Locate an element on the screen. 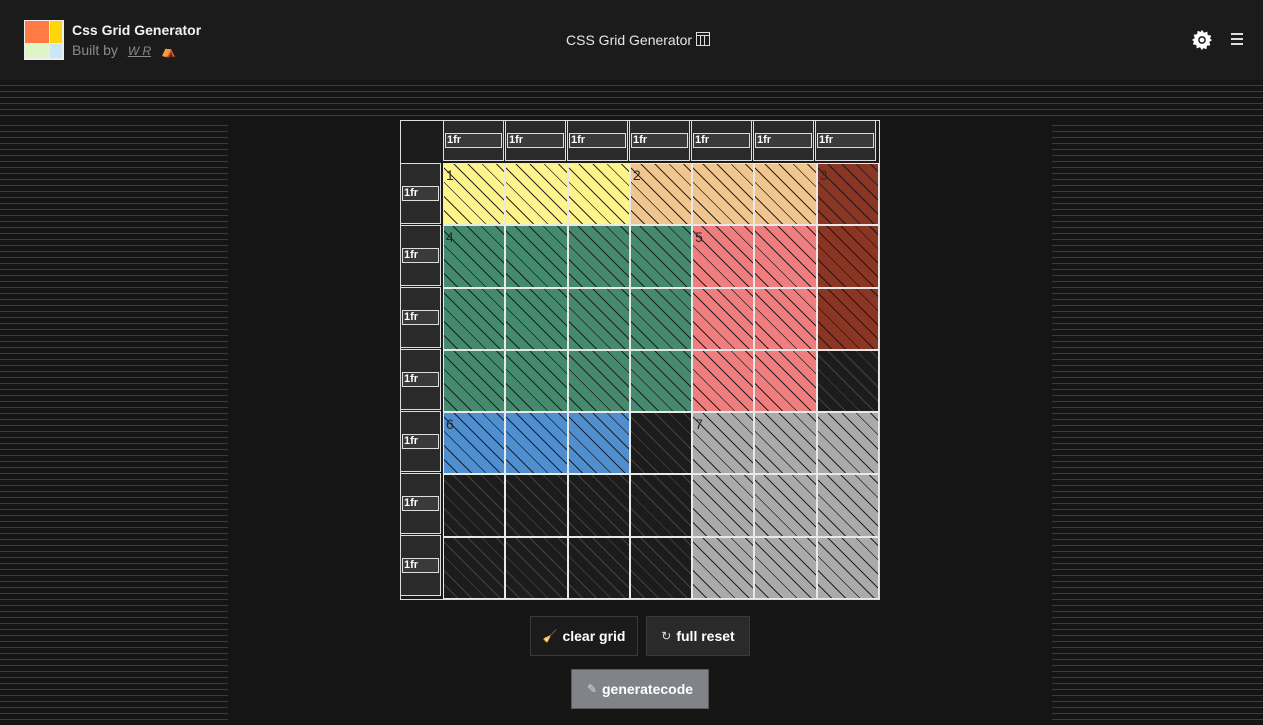  built-by: Built by W R ⛺ is located at coordinates (124, 50).